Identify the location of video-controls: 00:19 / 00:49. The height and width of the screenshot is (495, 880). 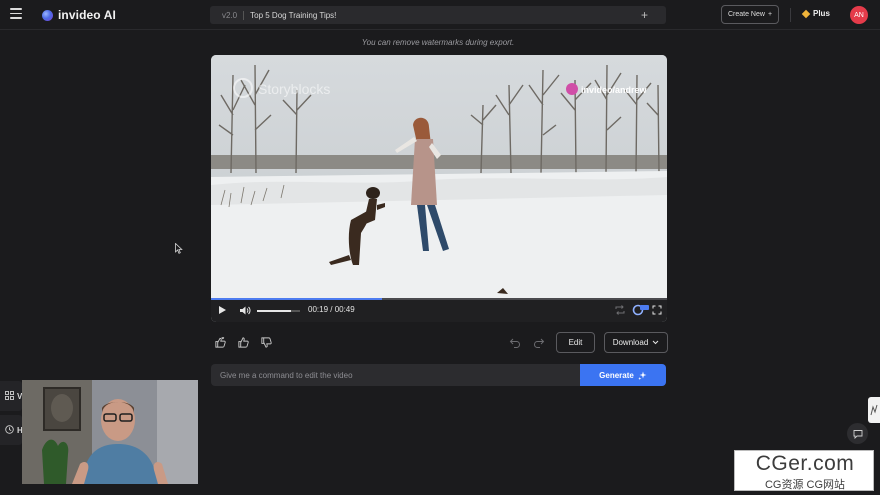
(439, 310).